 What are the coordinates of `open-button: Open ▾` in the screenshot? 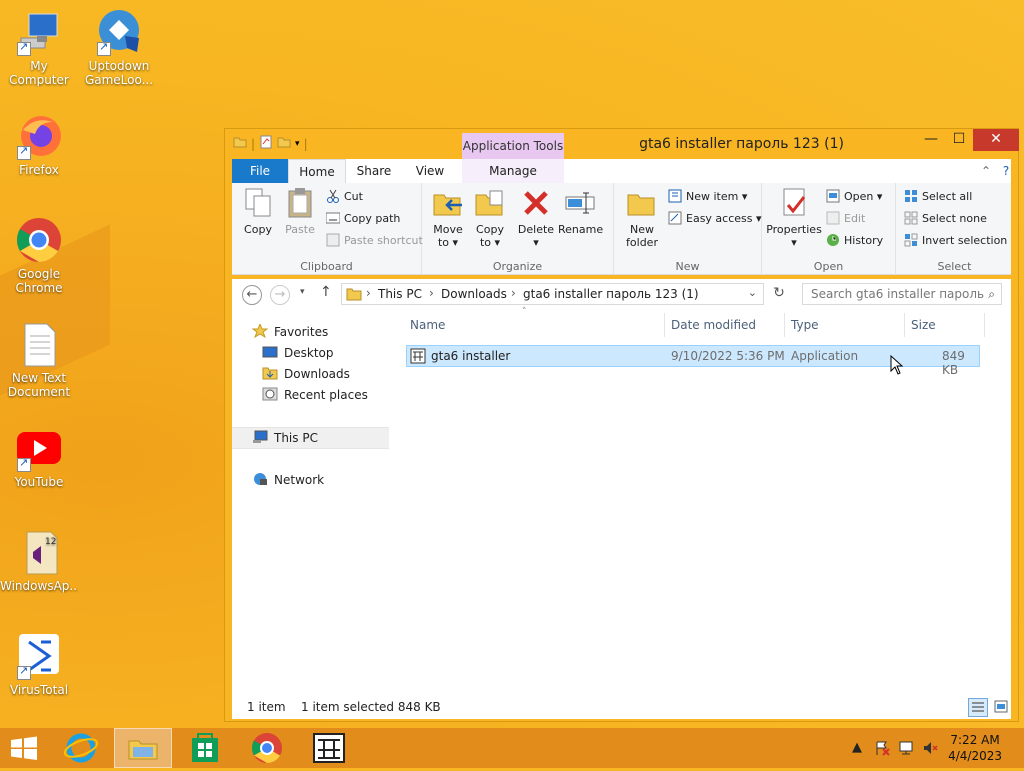 It's located at (854, 197).